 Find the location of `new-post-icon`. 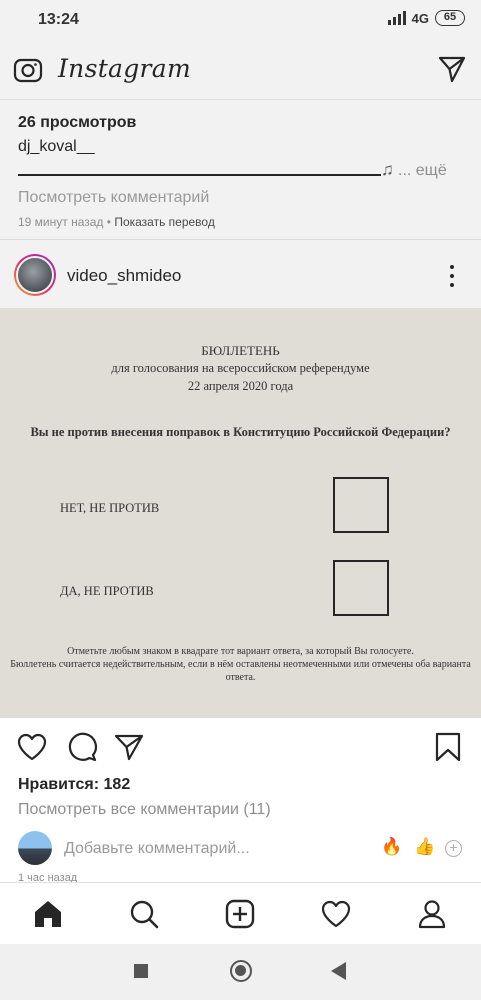

new-post-icon is located at coordinates (240, 914).